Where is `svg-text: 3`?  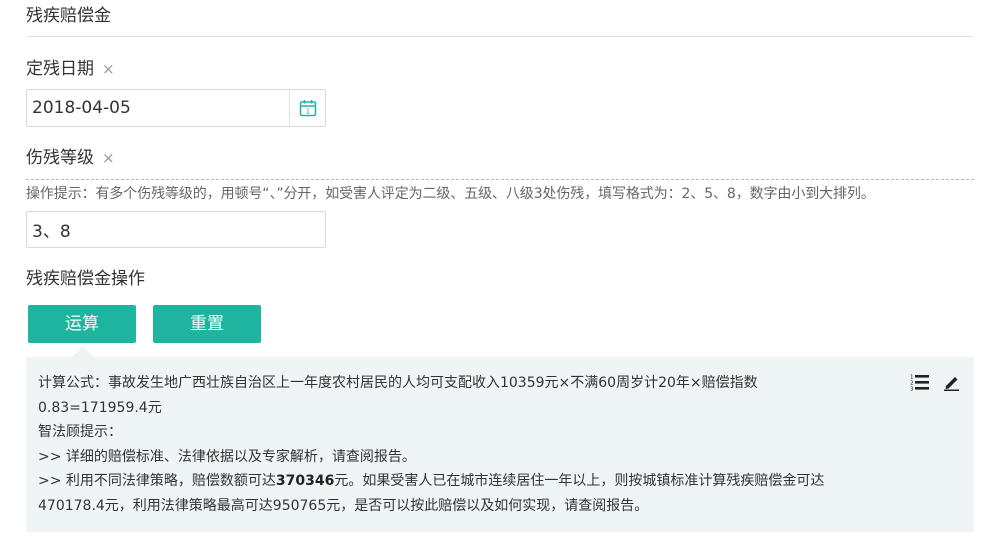
svg-text: 3 is located at coordinates (912, 389).